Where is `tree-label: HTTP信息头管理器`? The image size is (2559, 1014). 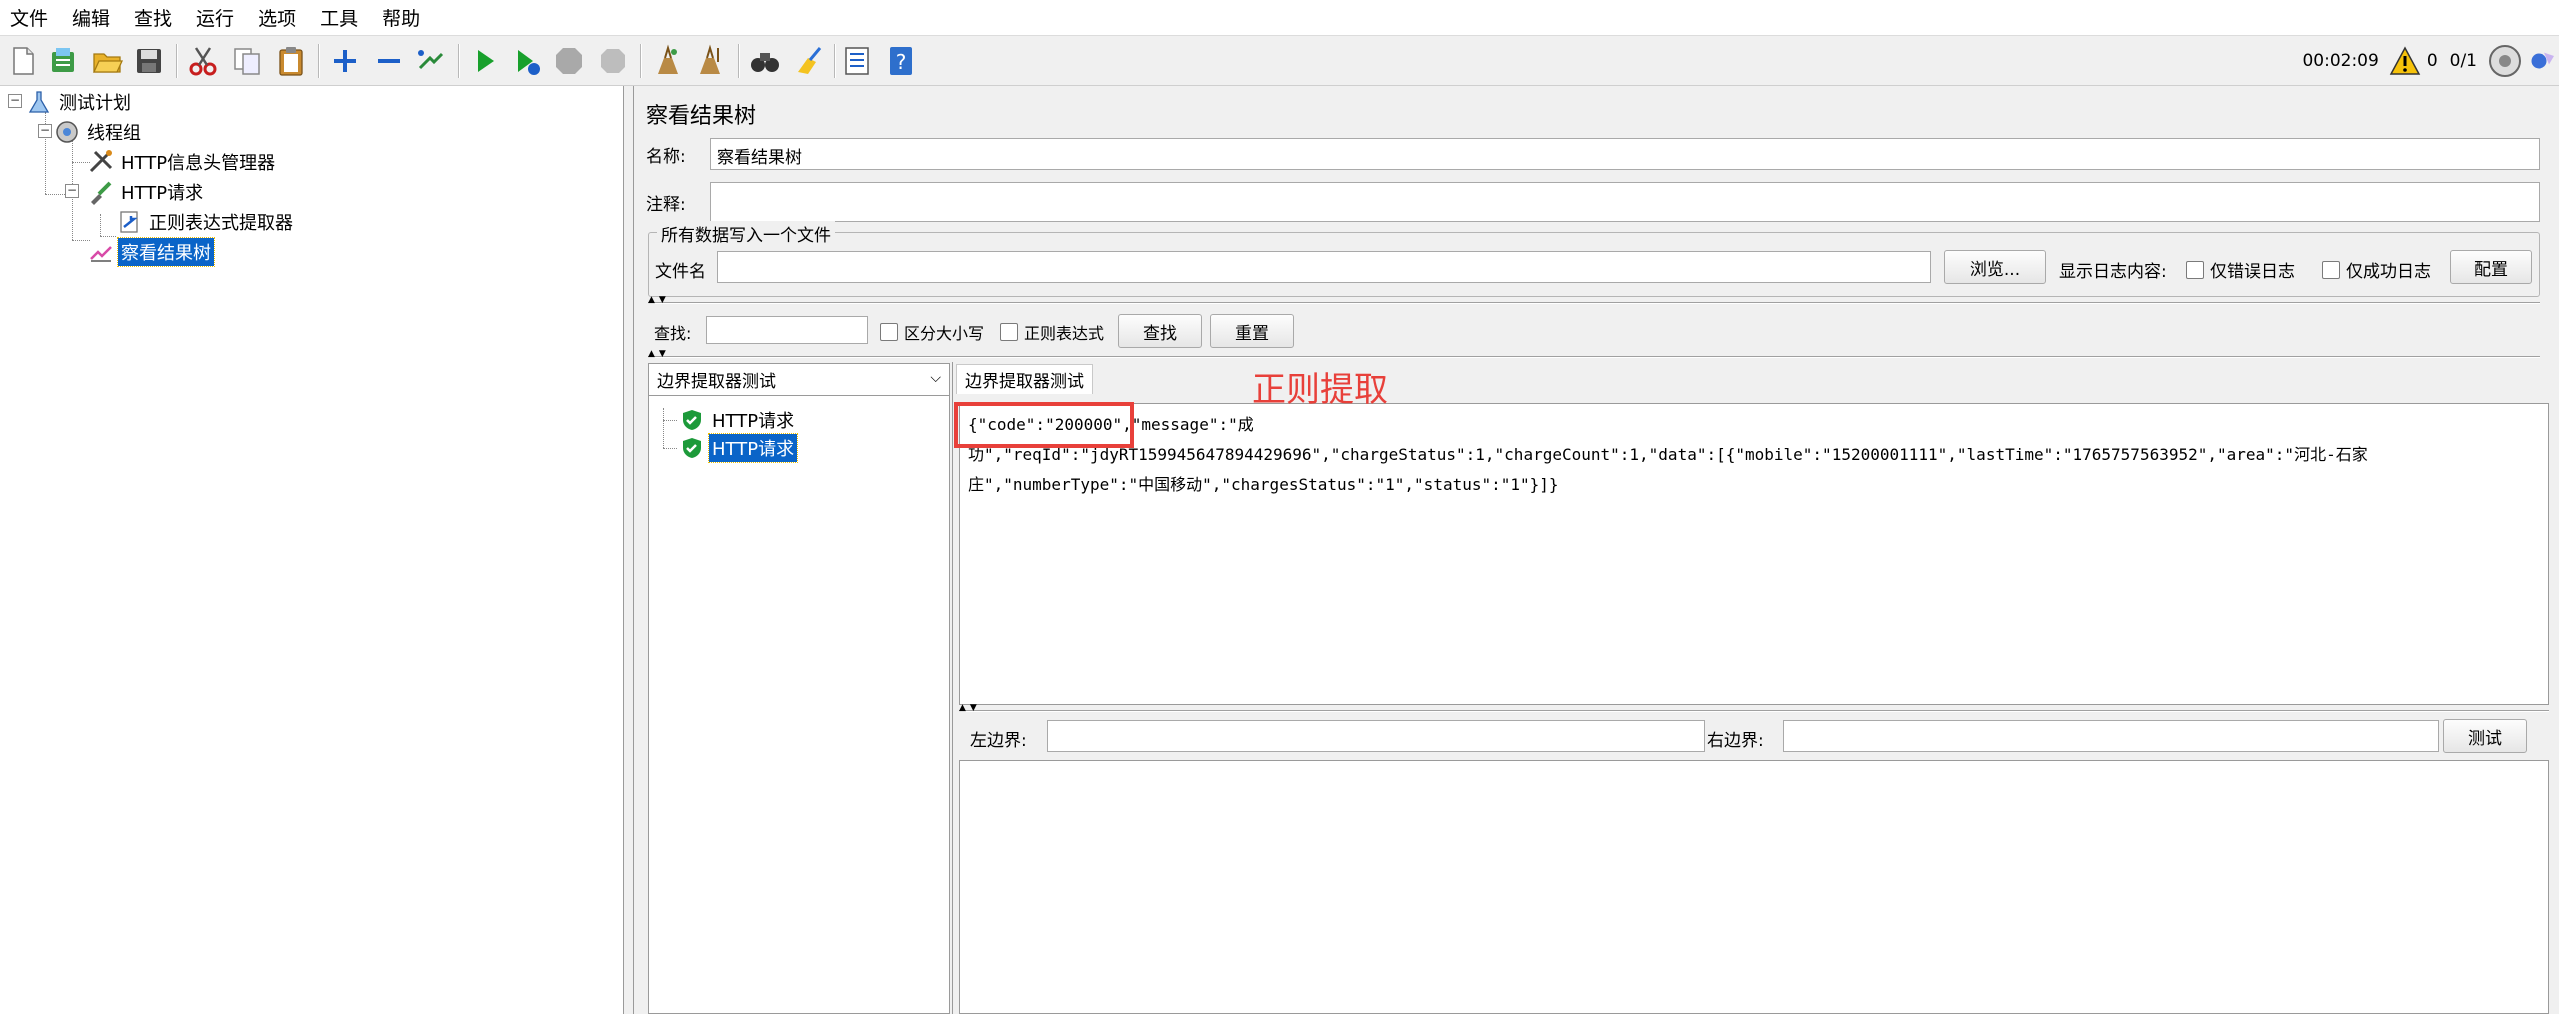 tree-label: HTTP信息头管理器 is located at coordinates (198, 163).